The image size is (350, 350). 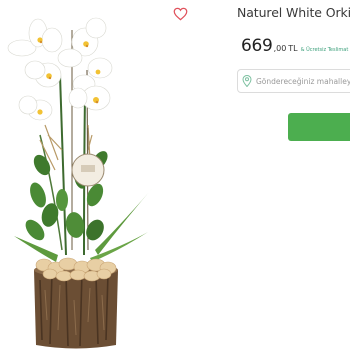 I want to click on price-decimal: ,00, so click(x=280, y=48).